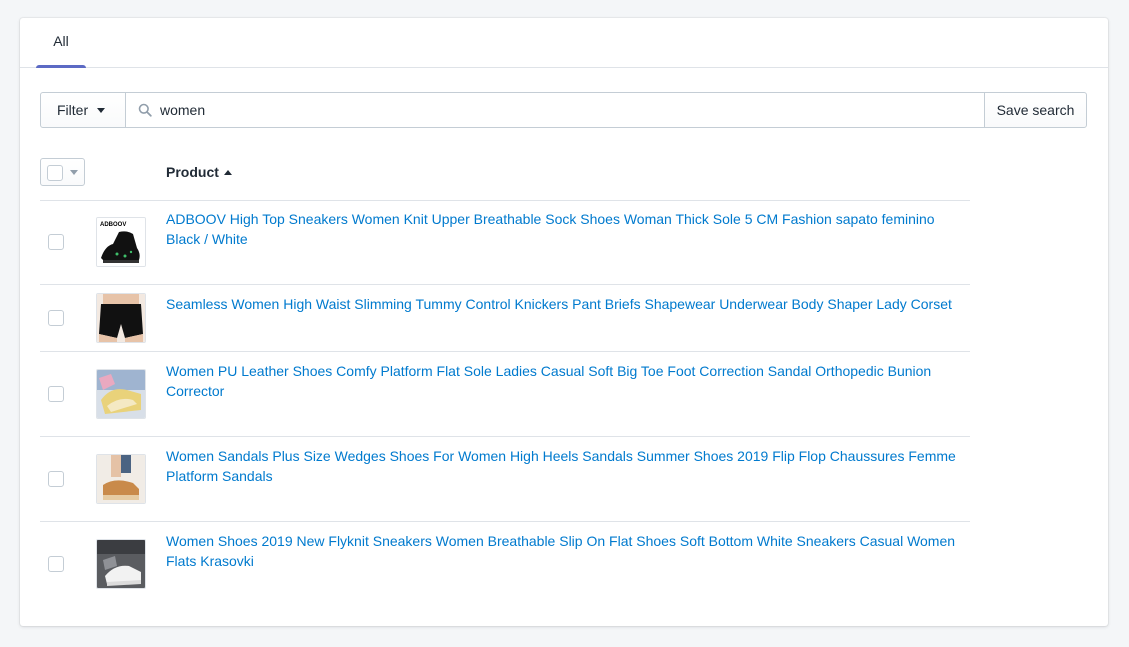  What do you see at coordinates (73, 110) in the screenshot?
I see `filter-button-label: Filter` at bounding box center [73, 110].